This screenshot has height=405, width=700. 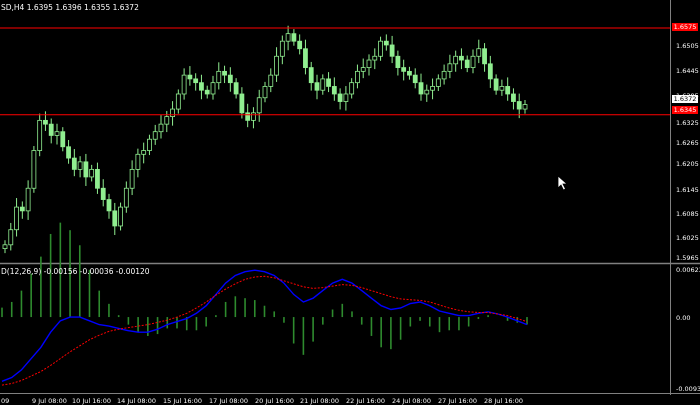 I want to click on time-axis-label: 9 Jul 08:00, so click(x=49, y=401).